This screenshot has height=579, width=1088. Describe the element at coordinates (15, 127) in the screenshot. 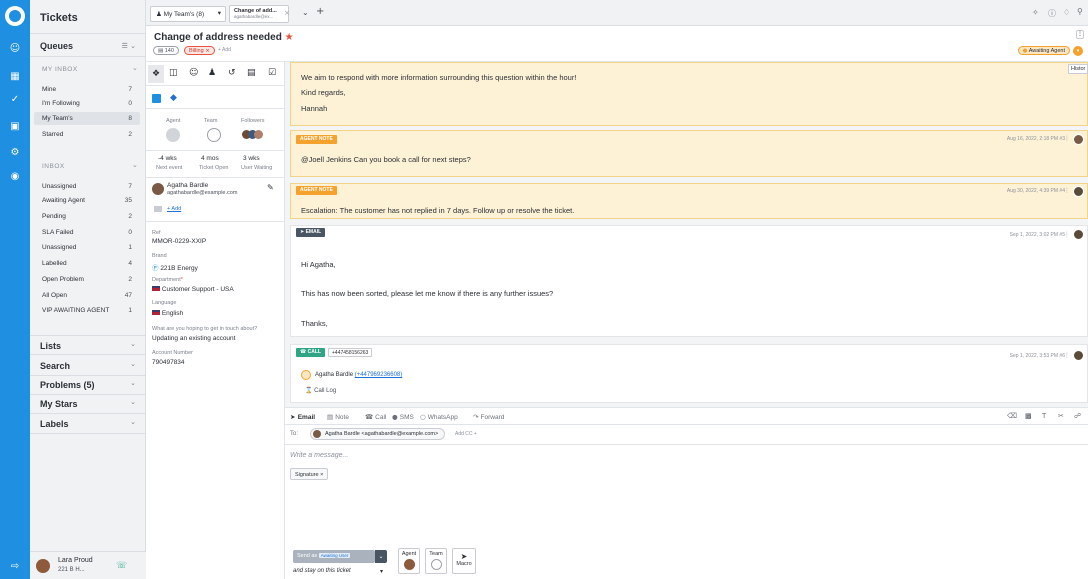

I see `inbox-icon: ▣` at that location.